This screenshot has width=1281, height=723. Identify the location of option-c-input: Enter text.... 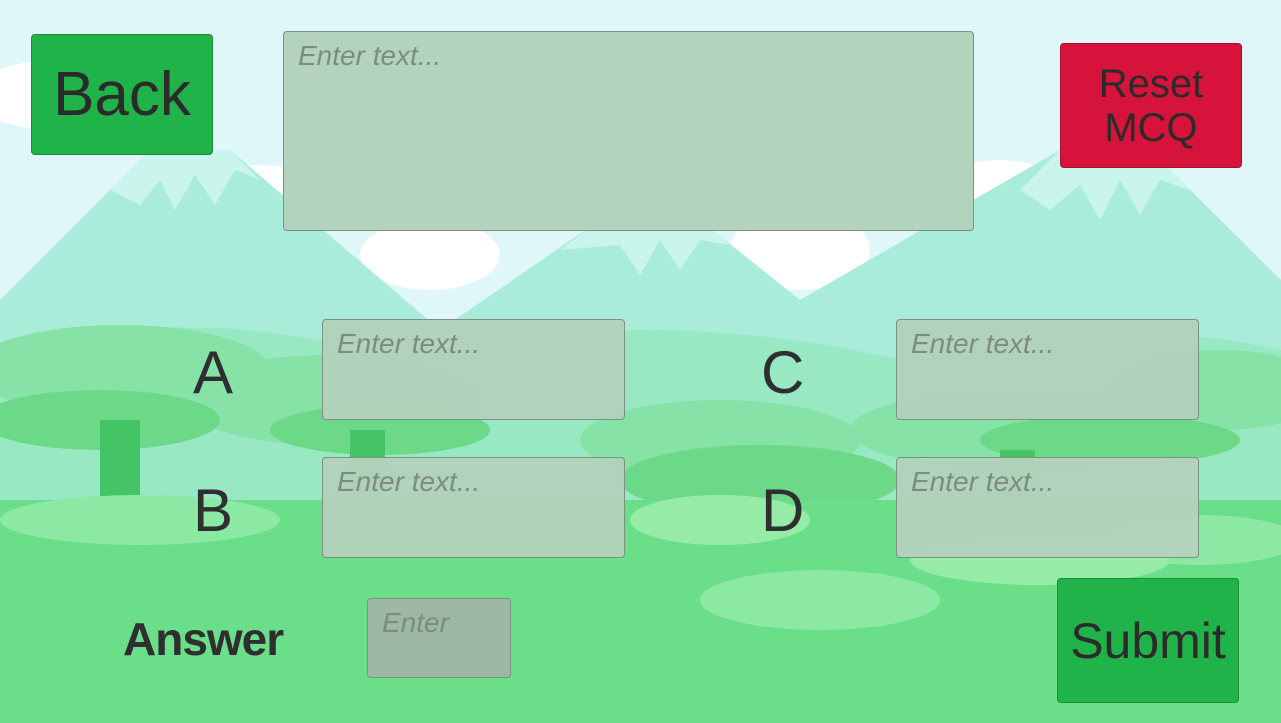
(1047, 369).